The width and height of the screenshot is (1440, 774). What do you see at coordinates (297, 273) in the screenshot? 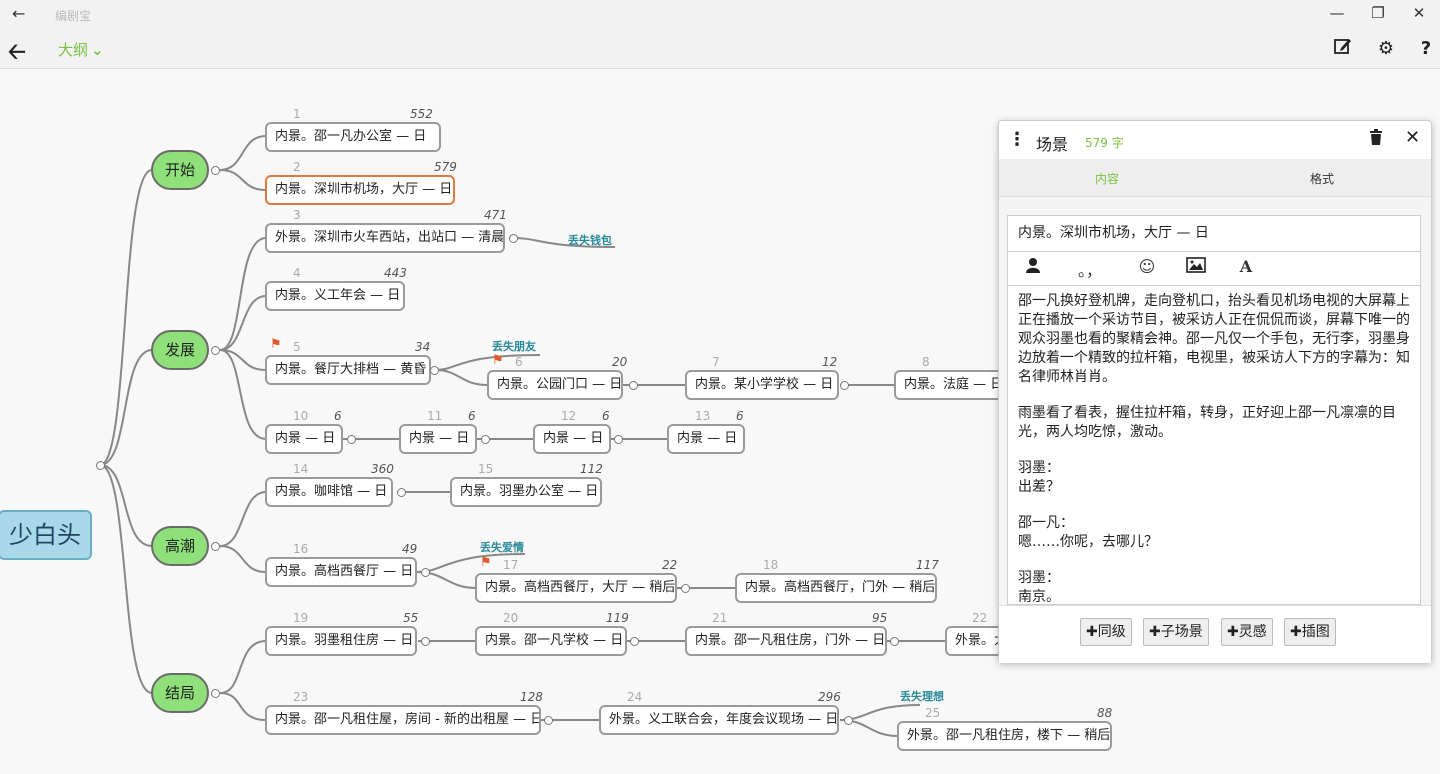
I see `scene-number: 4` at bounding box center [297, 273].